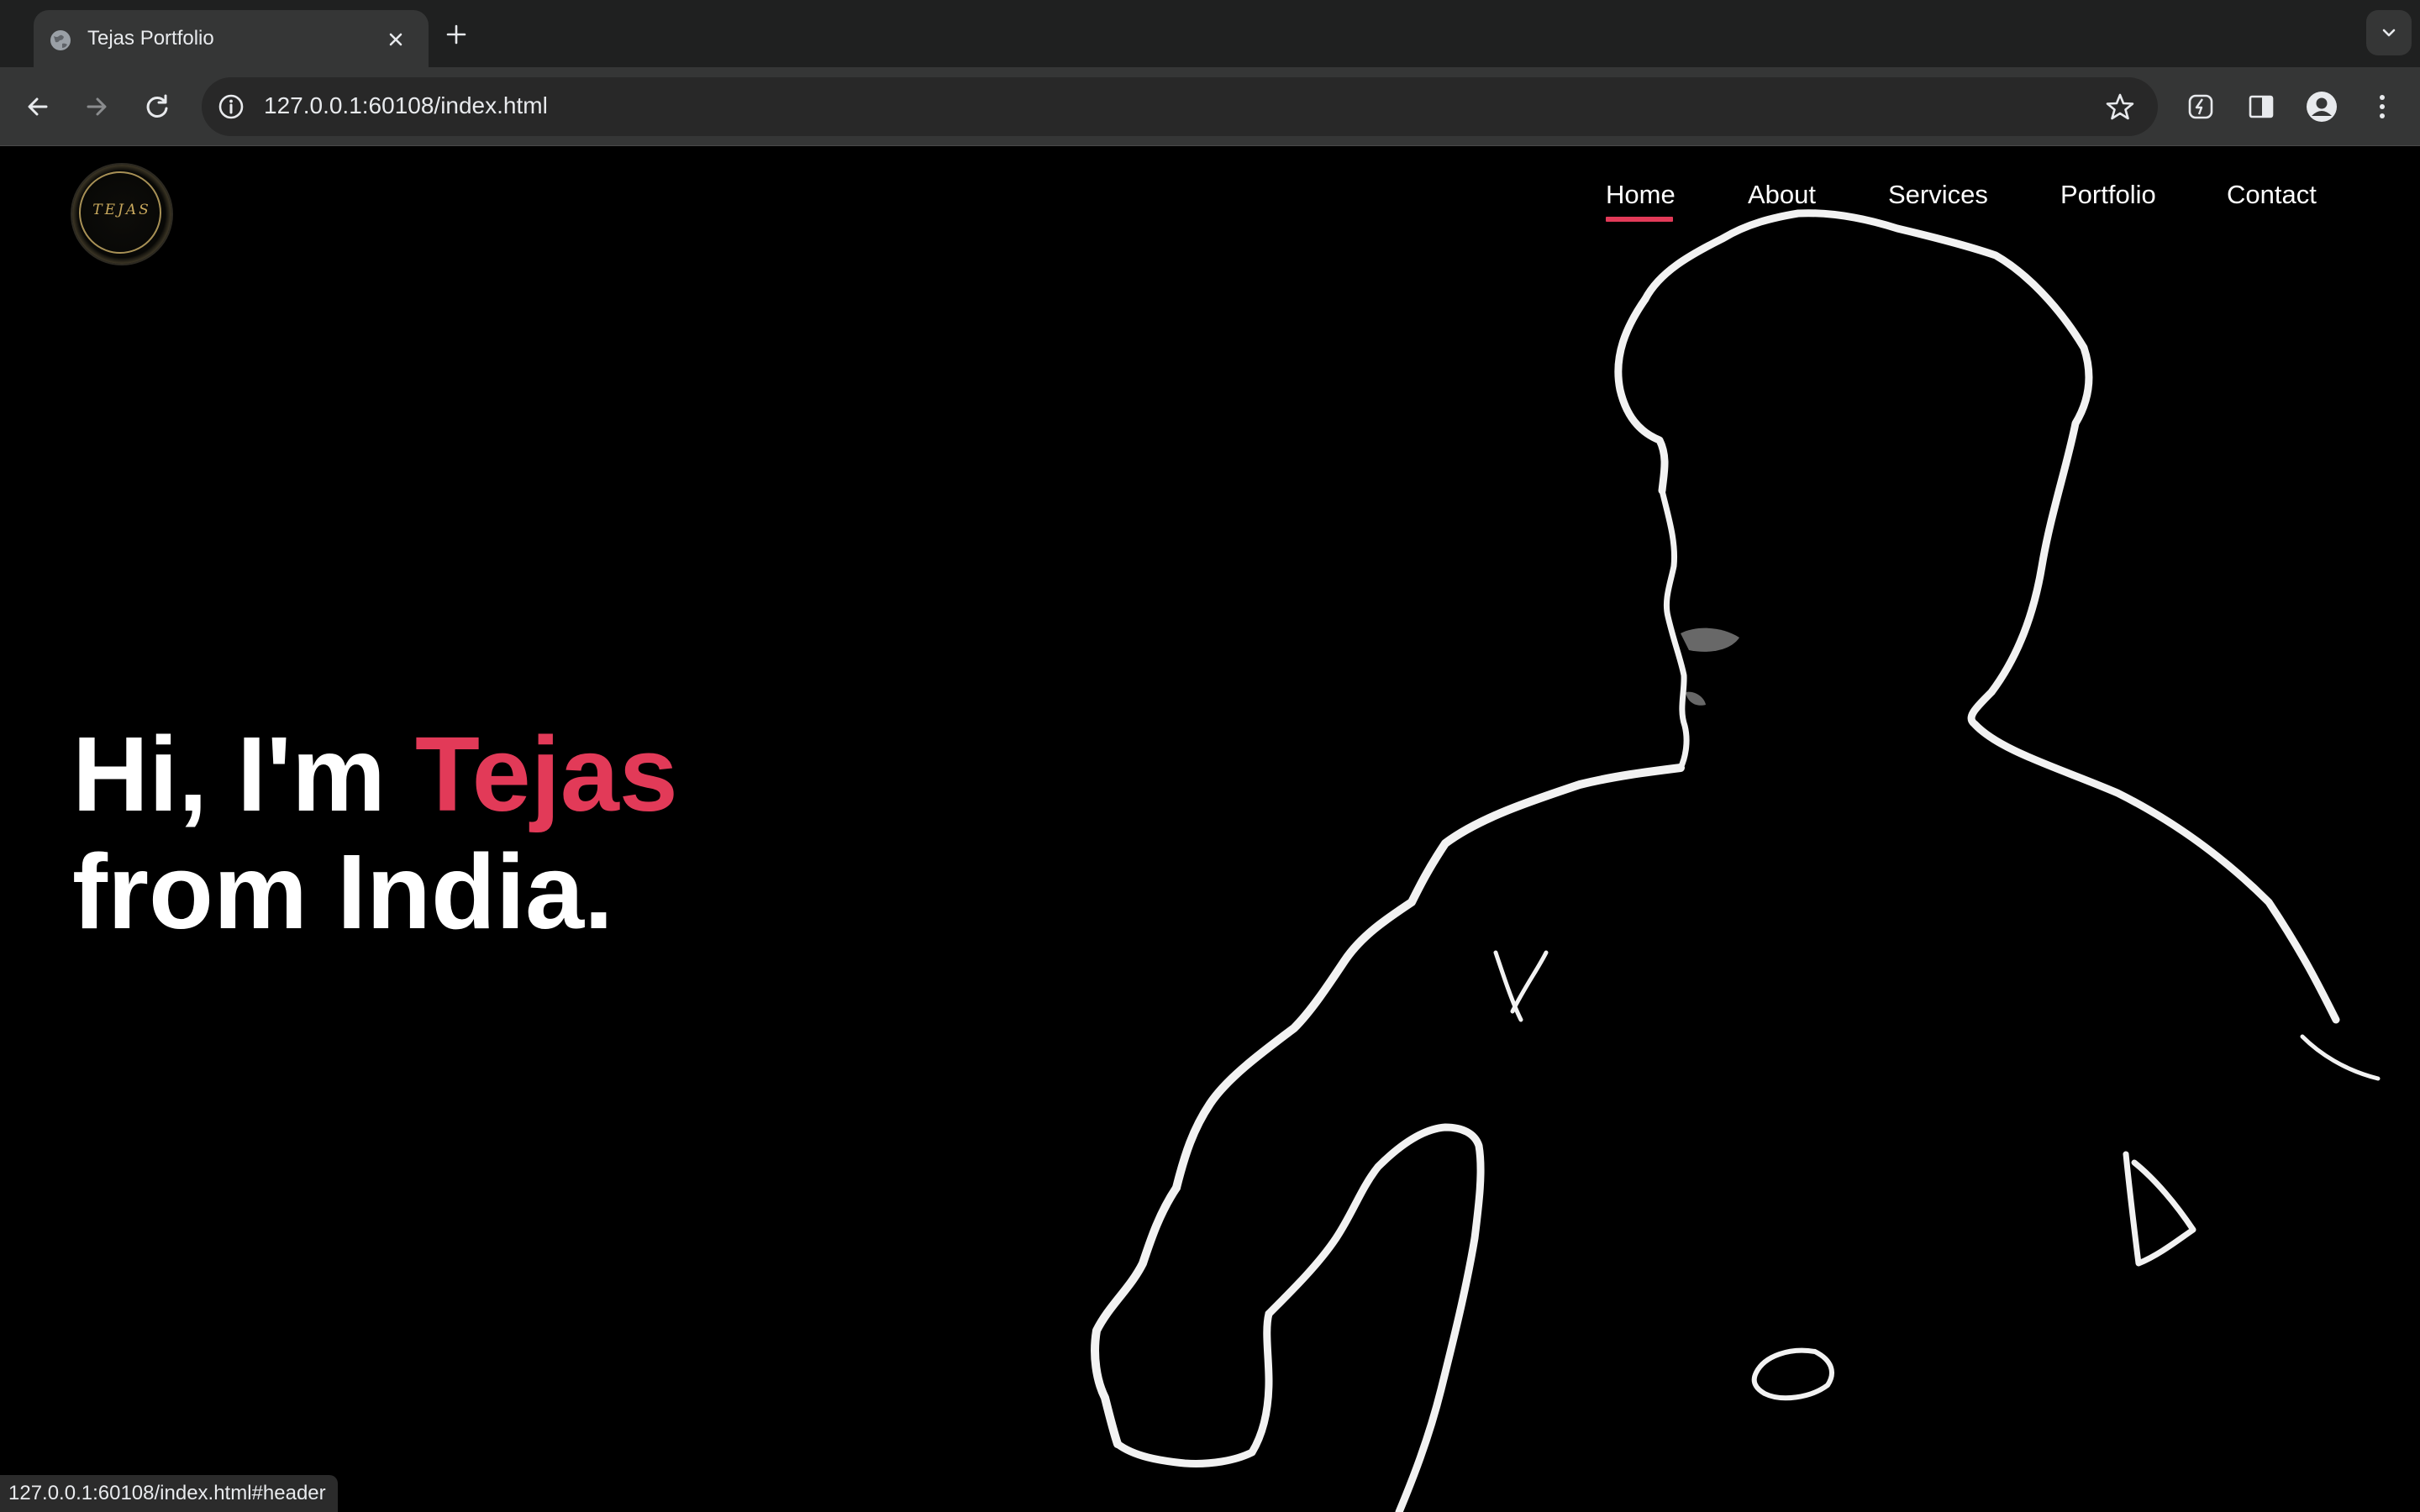  Describe the element at coordinates (2201, 106) in the screenshot. I see `extension-icon` at that location.